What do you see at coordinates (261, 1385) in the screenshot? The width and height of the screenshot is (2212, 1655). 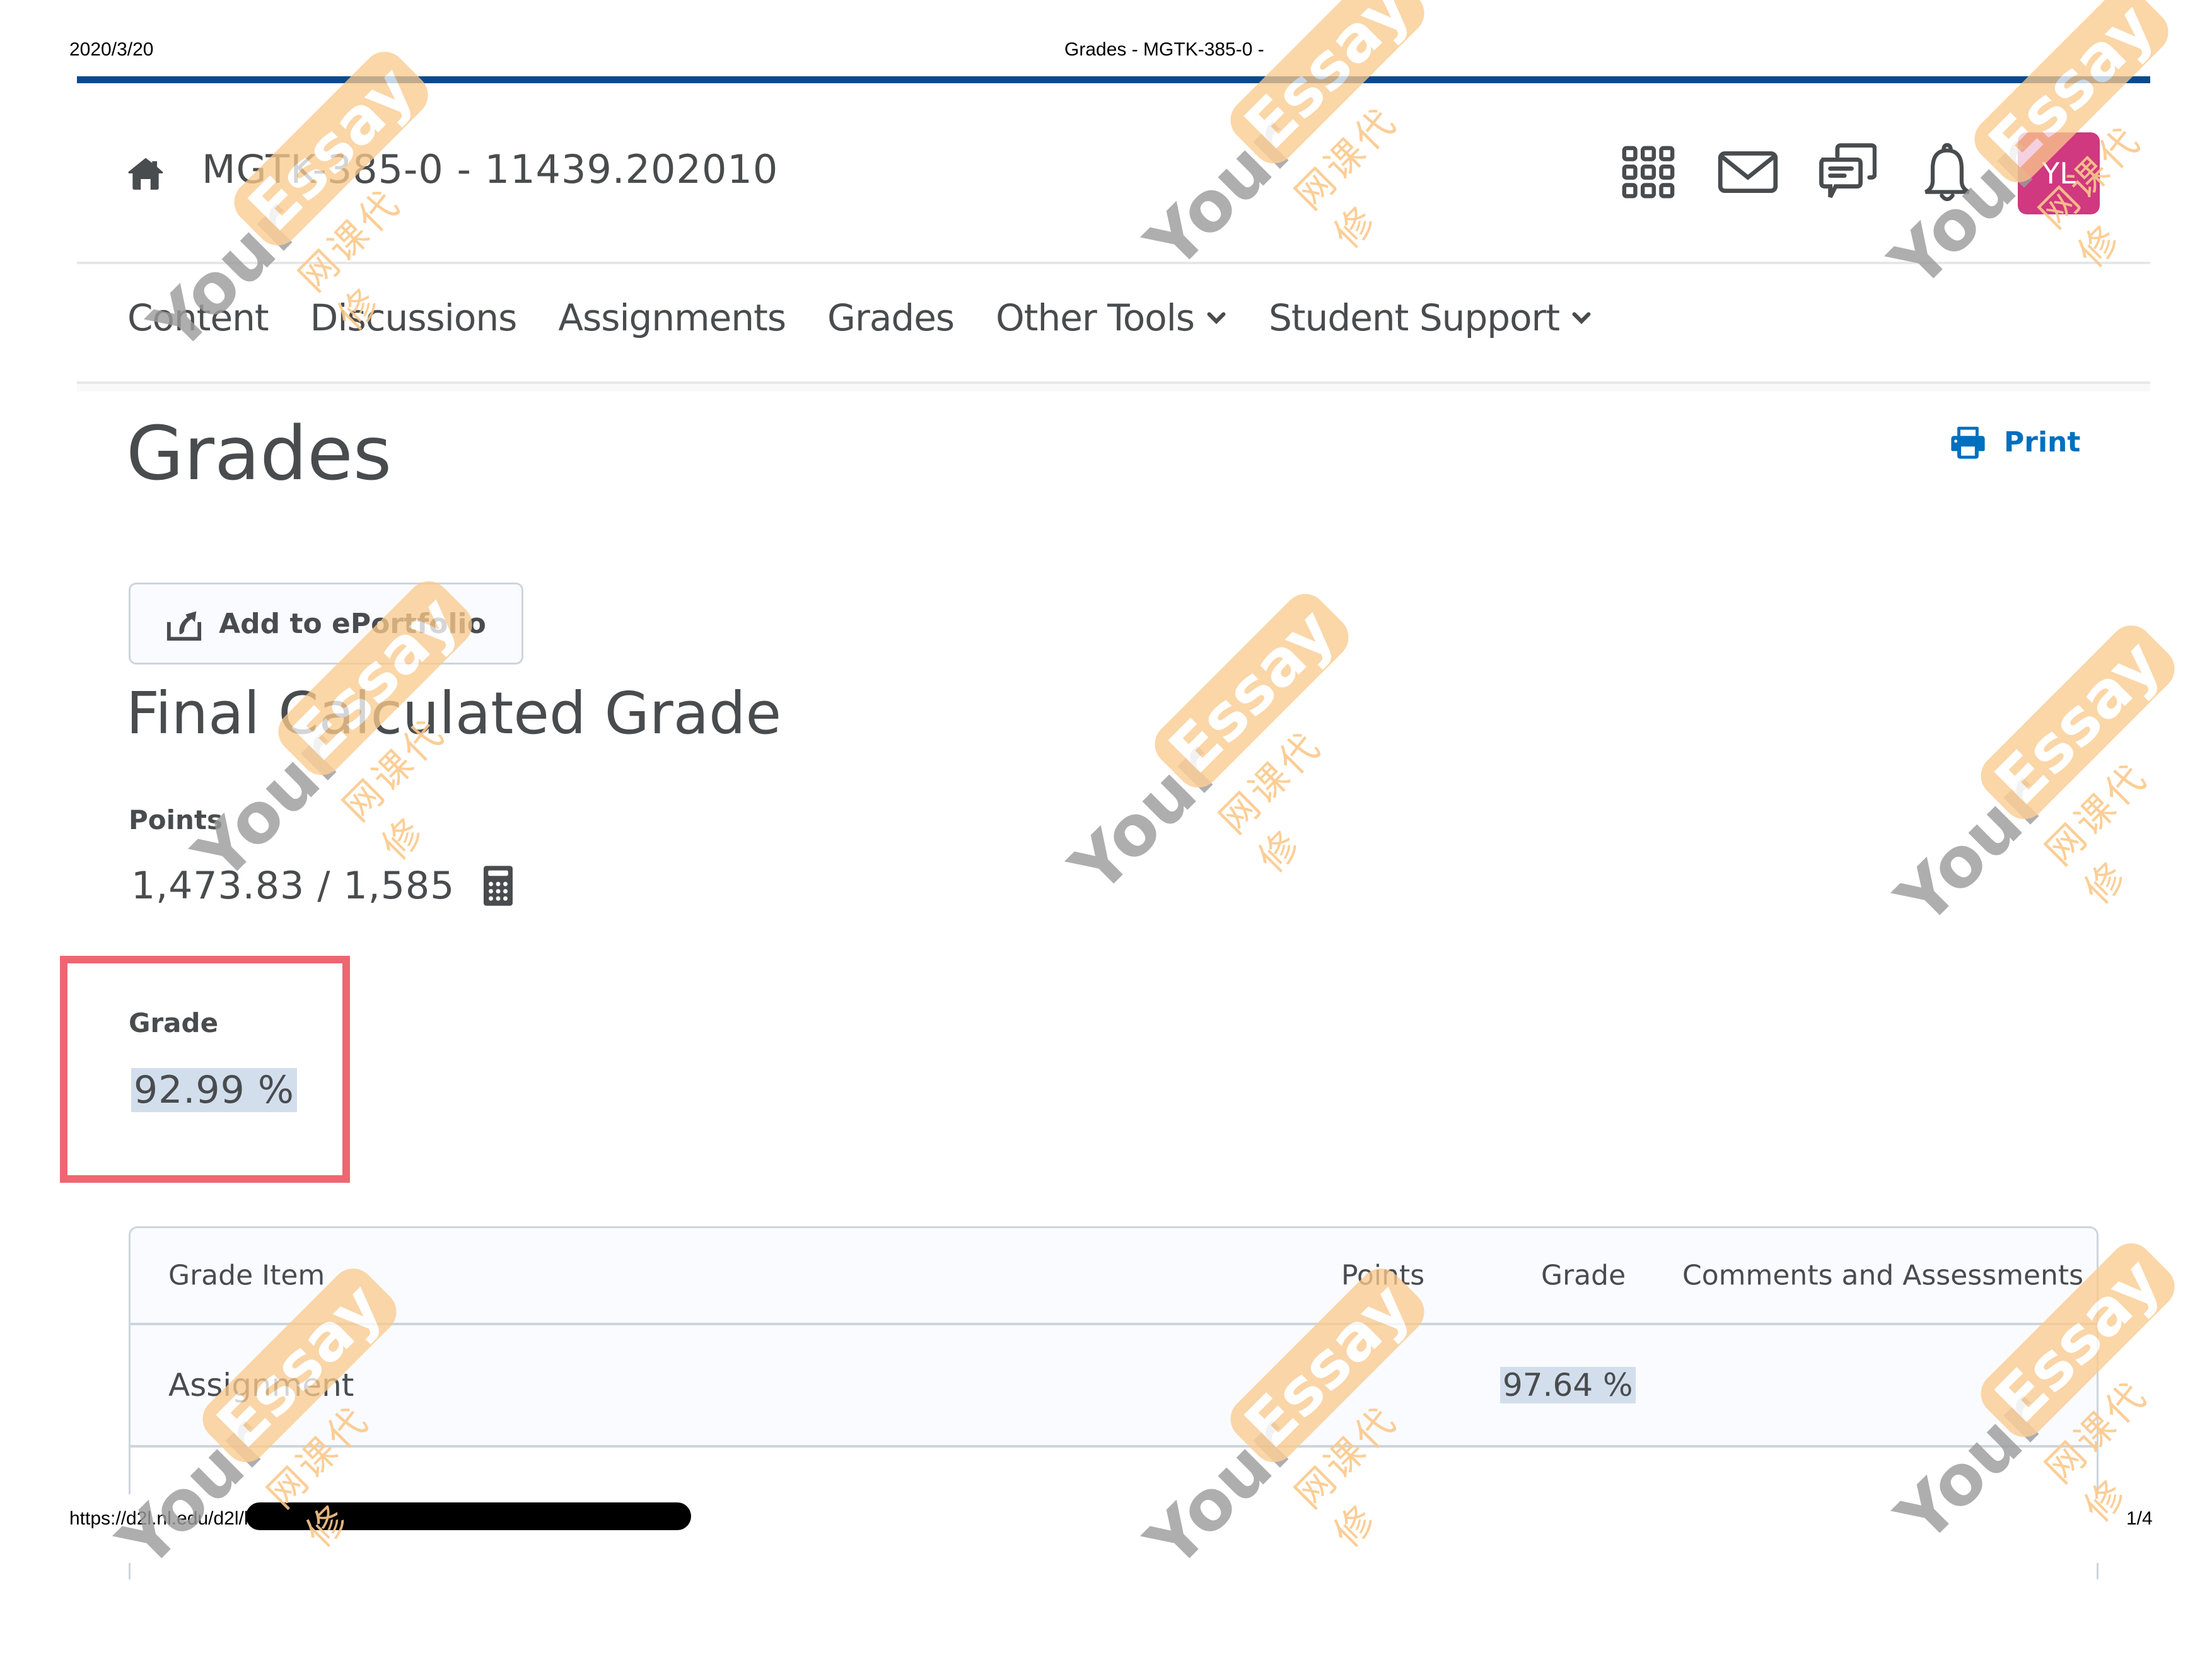 I see `grade-item-name: Assignment` at bounding box center [261, 1385].